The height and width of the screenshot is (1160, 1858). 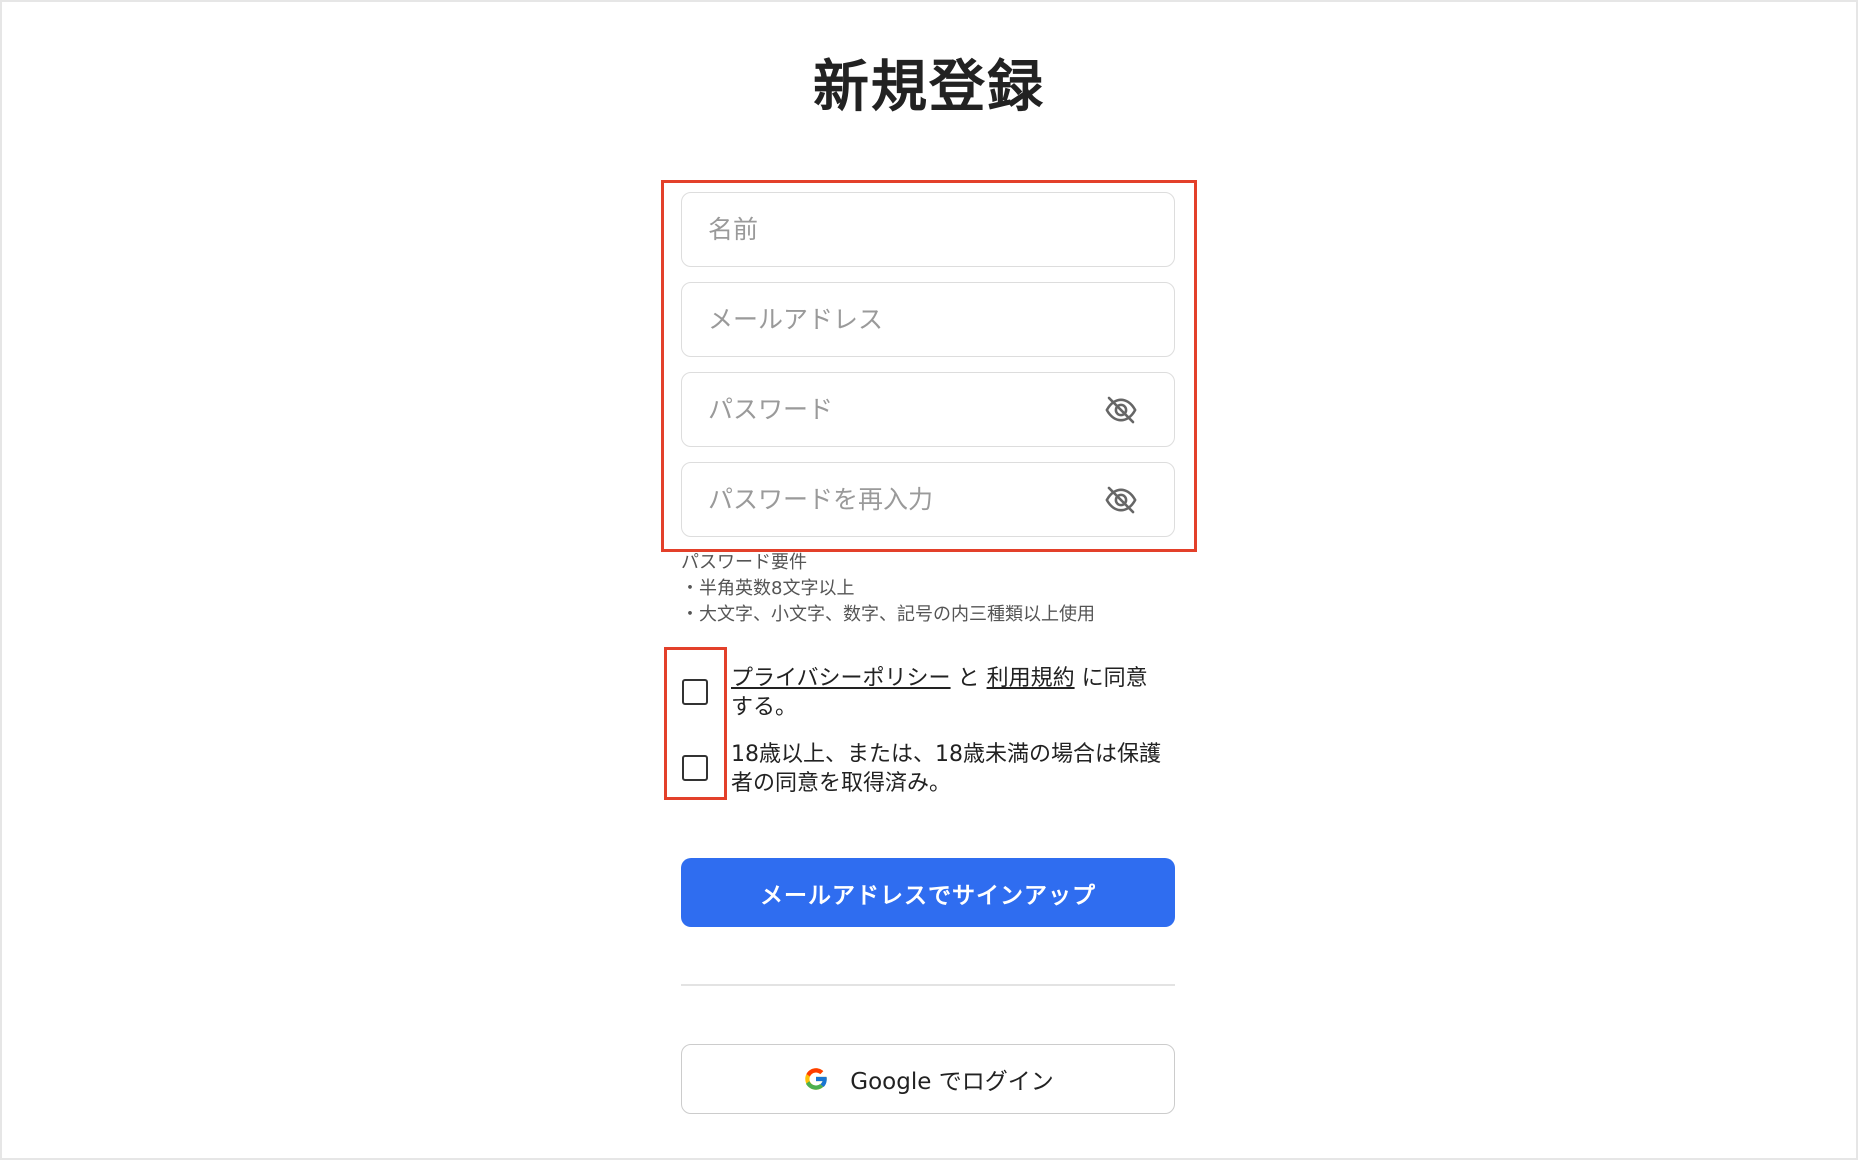 What do you see at coordinates (968, 678) in the screenshot?
I see `and-text: と` at bounding box center [968, 678].